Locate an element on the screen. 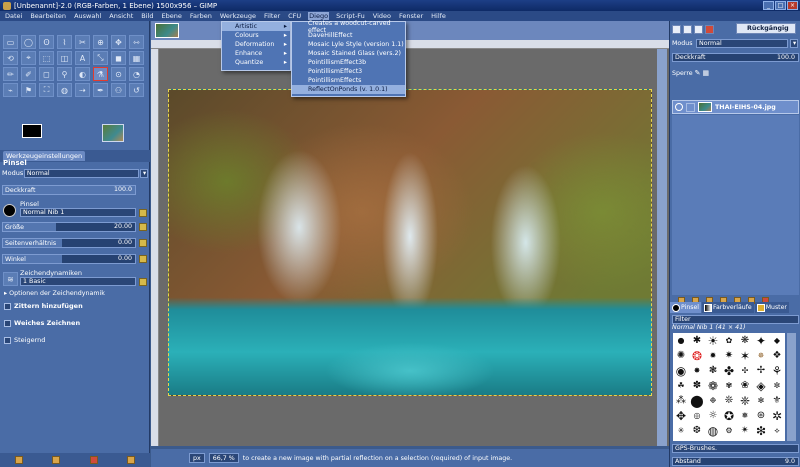 The height and width of the screenshot is (467, 800). brush-edit-icon is located at coordinates (143, 213).